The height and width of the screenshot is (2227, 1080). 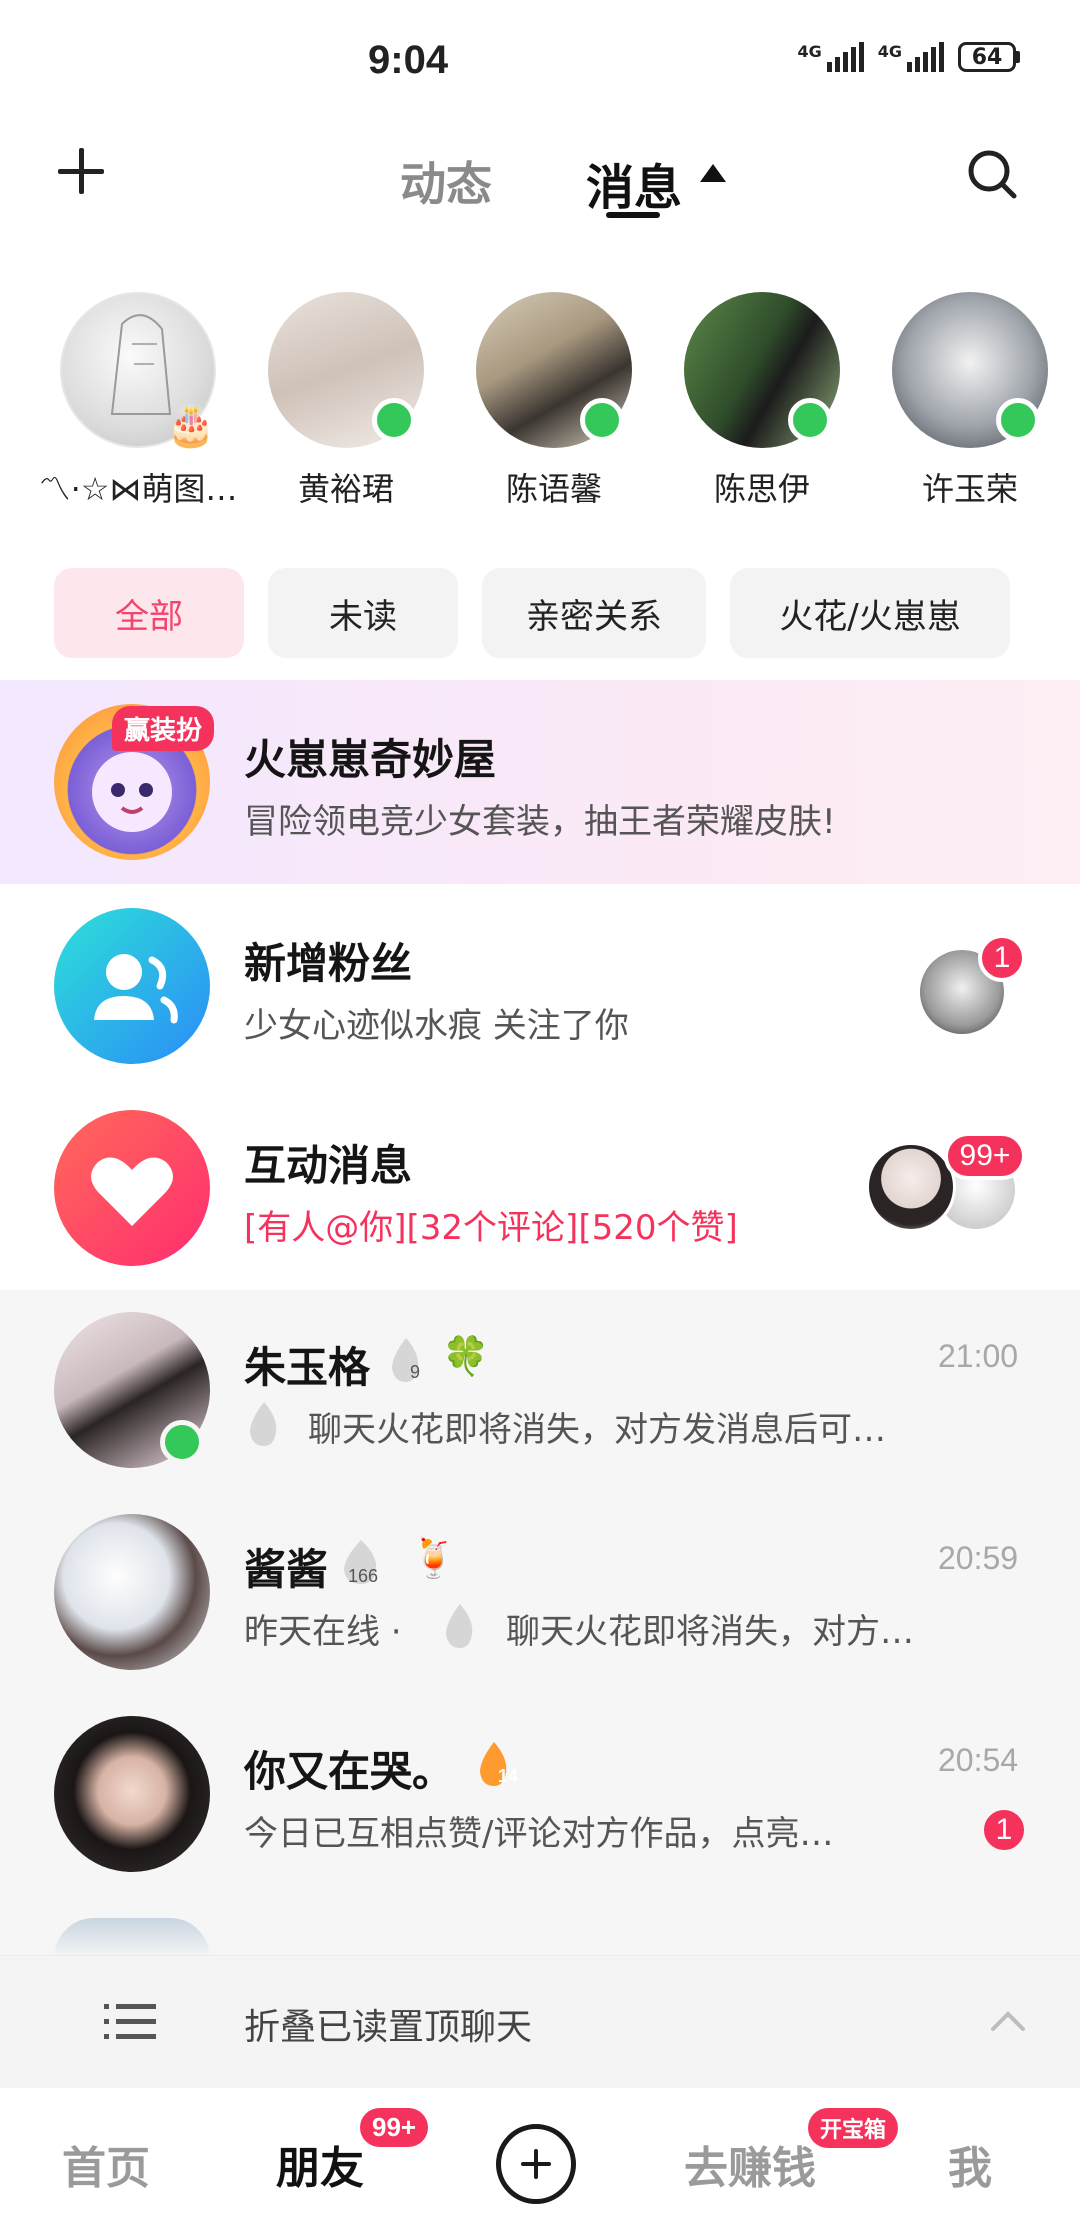 What do you see at coordinates (540, 2021) in the screenshot?
I see `fold-read-pinned-bar` at bounding box center [540, 2021].